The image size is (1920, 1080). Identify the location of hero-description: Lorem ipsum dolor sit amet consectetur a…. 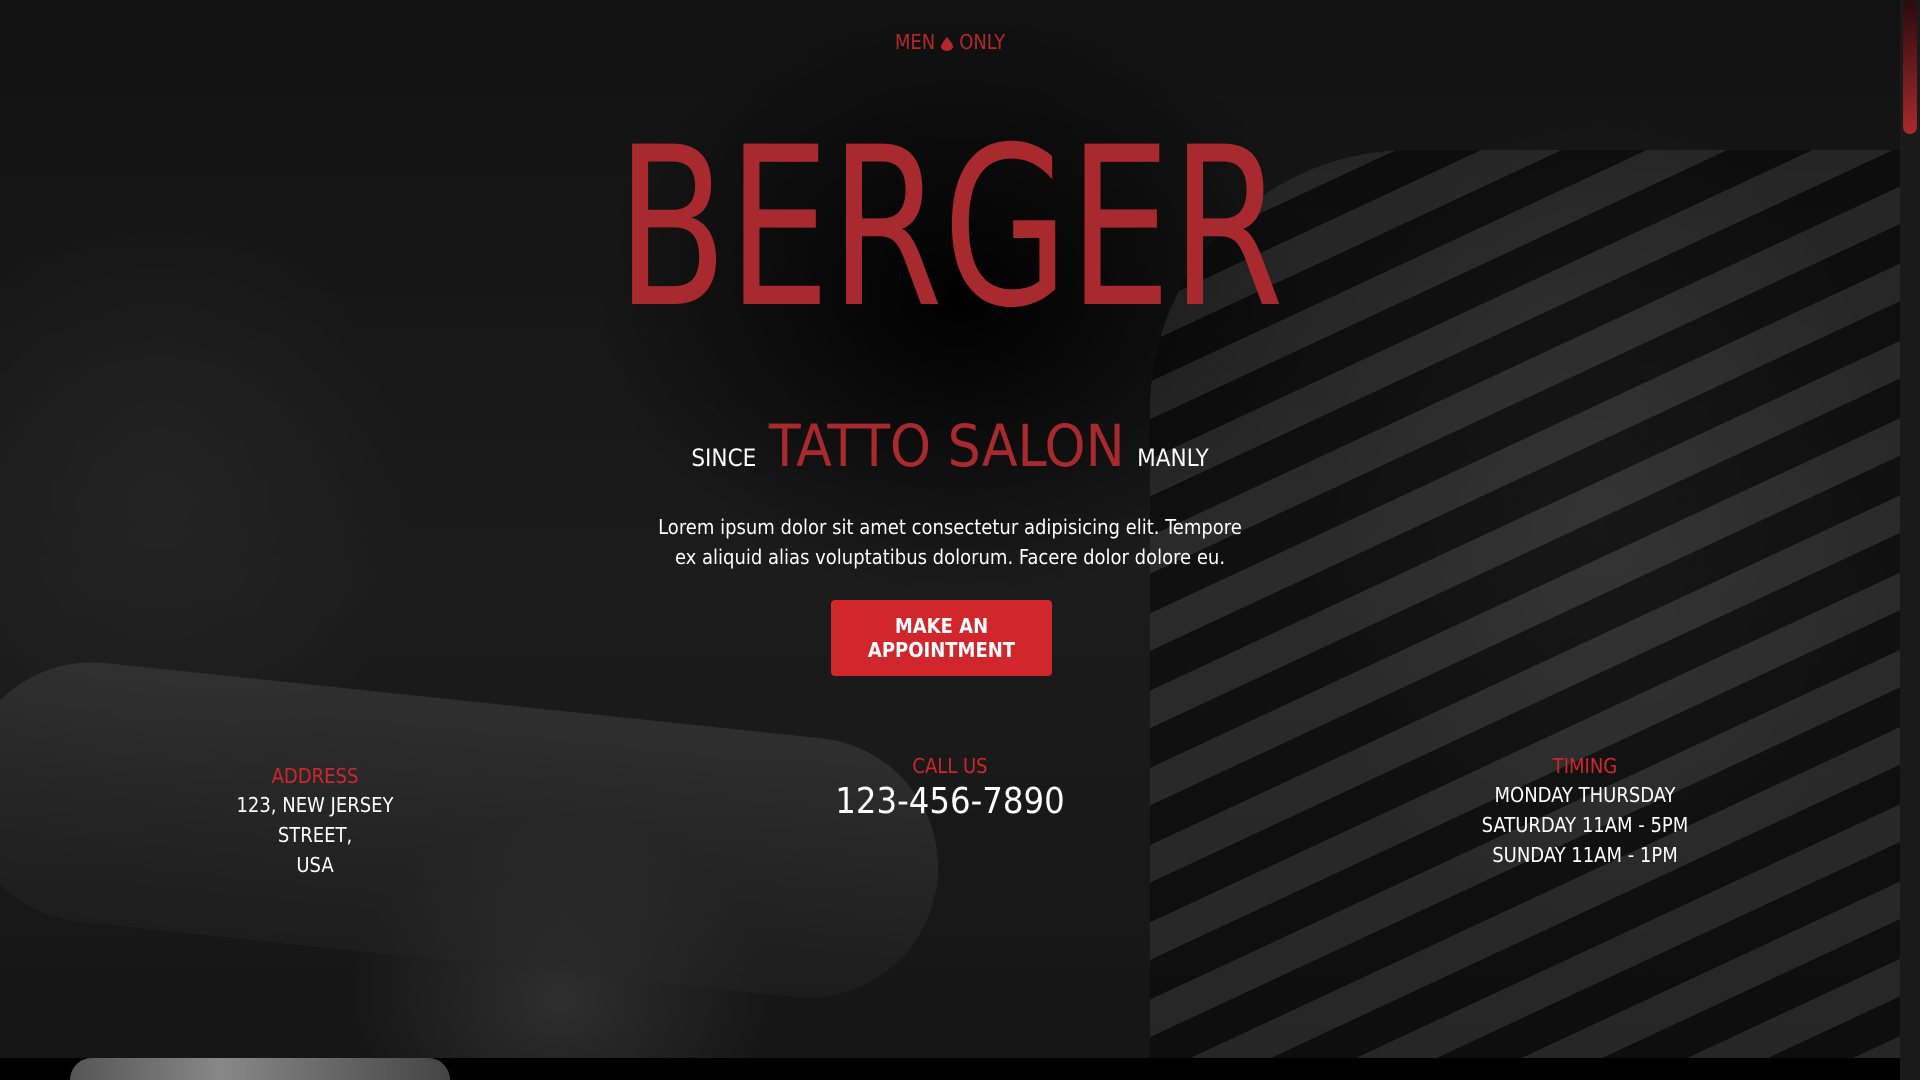
(950, 542).